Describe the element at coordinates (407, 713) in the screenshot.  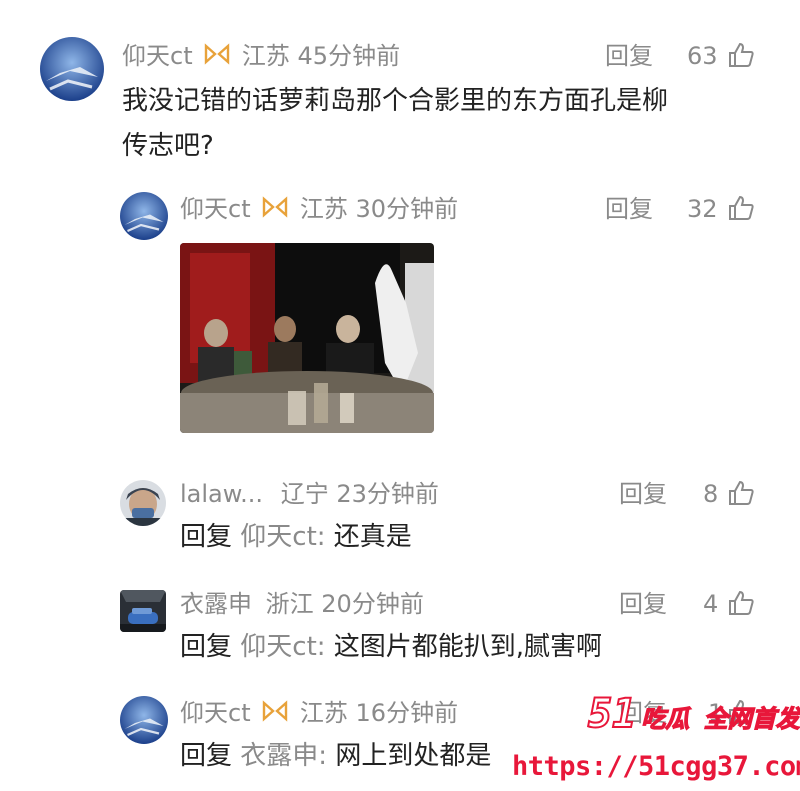
I see `timestamp: 16分钟前` at that location.